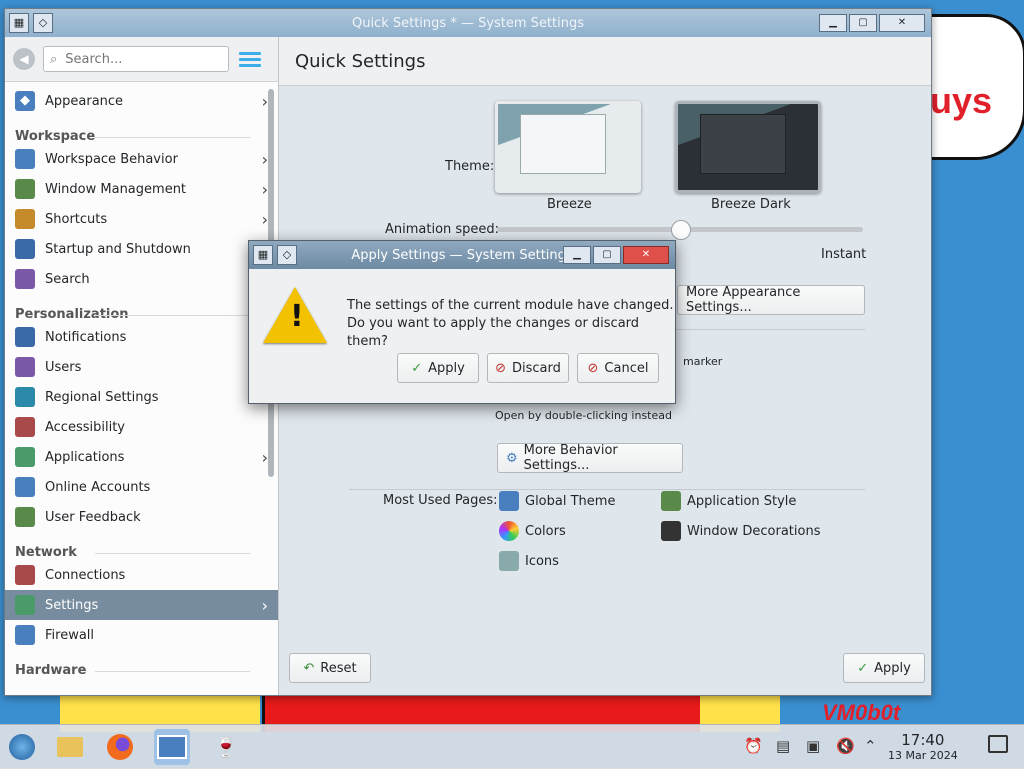 The image size is (1024, 769). I want to click on sidebar-item-users: Users, so click(141, 367).